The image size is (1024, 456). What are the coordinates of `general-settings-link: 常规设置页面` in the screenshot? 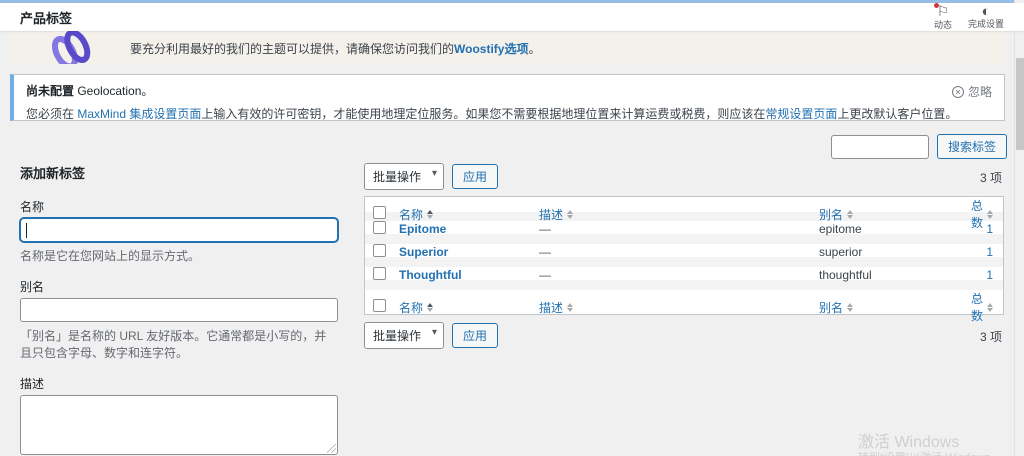 It's located at (801, 114).